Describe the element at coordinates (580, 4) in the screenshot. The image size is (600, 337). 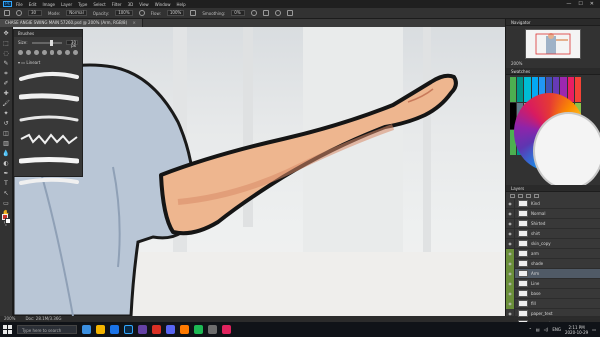
I see `maximize-button: ☐` at that location.